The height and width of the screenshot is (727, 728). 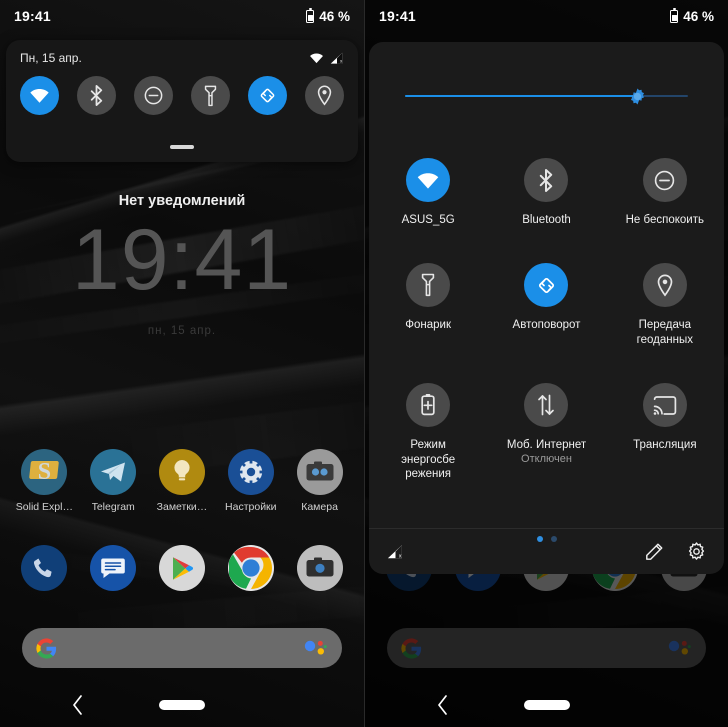 What do you see at coordinates (546, 445) in the screenshot?
I see `tile-label: Моб. Интернет` at bounding box center [546, 445].